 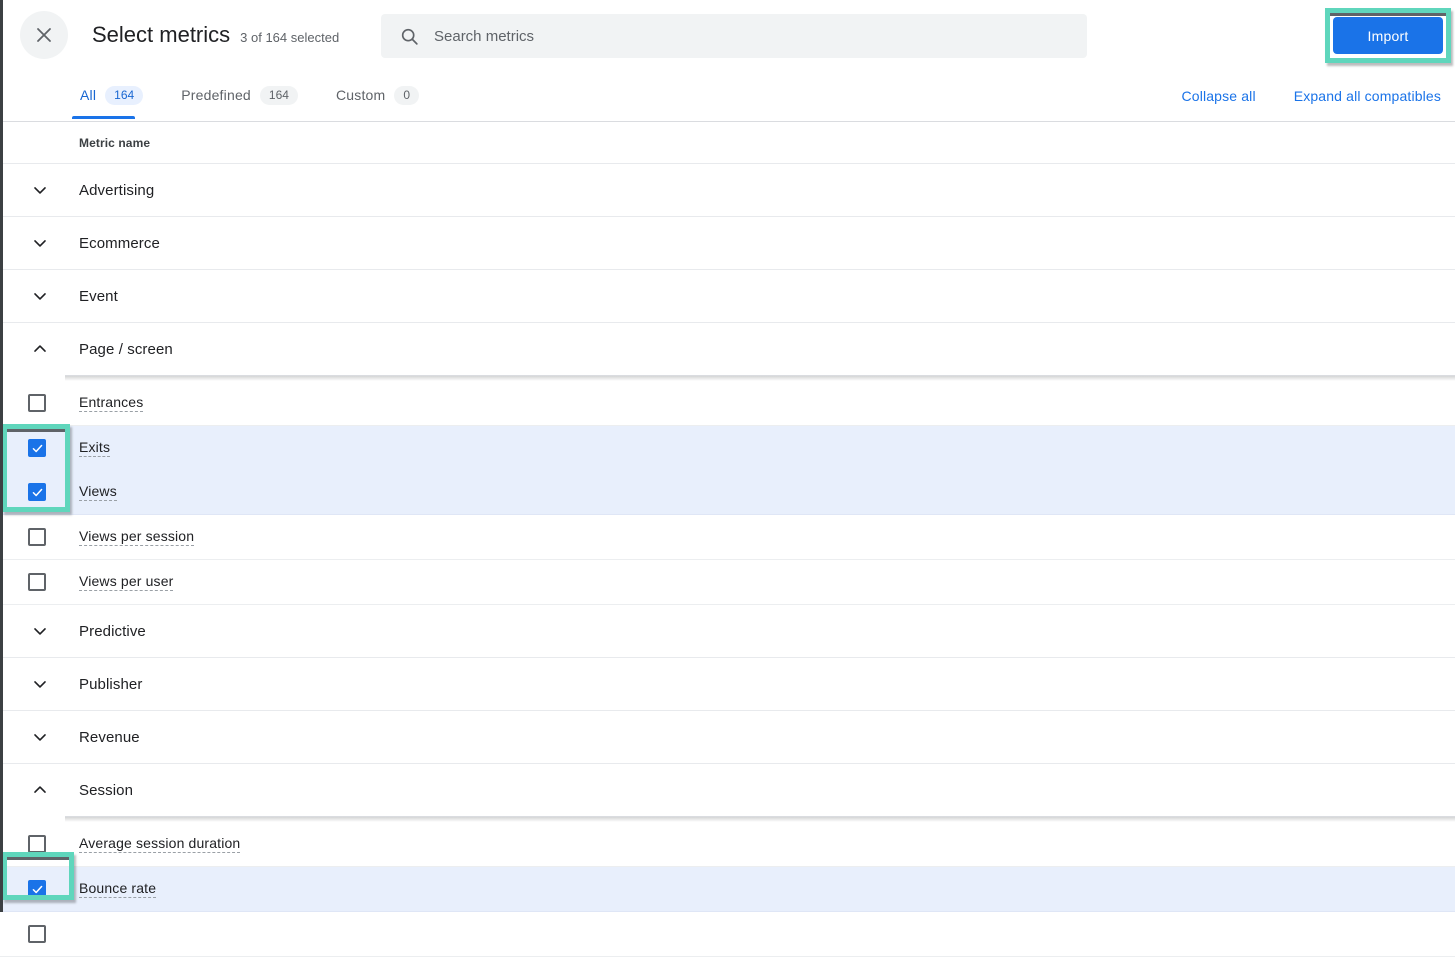 What do you see at coordinates (124, 95) in the screenshot?
I see `tab-all-count: 164` at bounding box center [124, 95].